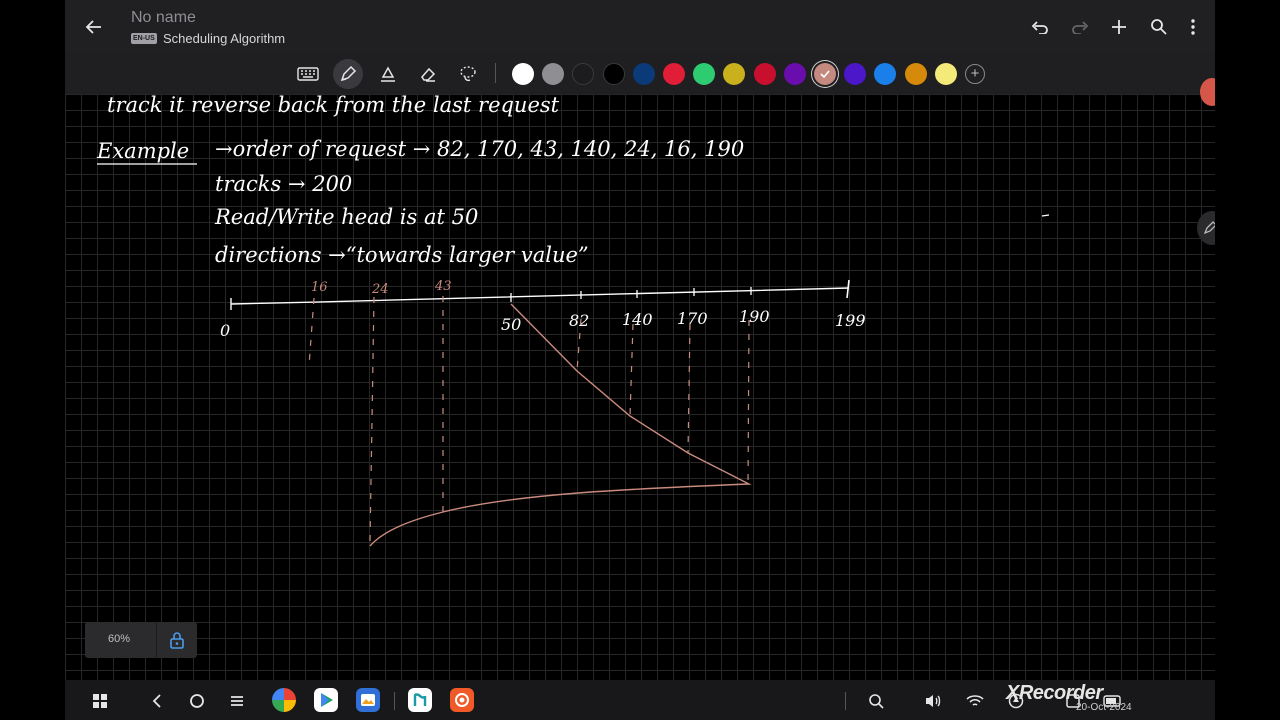 This screenshot has height=720, width=1280. I want to click on status-divider, so click(845, 701).